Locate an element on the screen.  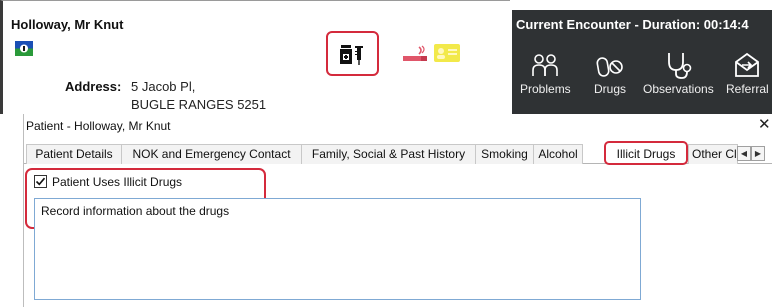
tab-alcohol: Alcohol is located at coordinates (558, 154).